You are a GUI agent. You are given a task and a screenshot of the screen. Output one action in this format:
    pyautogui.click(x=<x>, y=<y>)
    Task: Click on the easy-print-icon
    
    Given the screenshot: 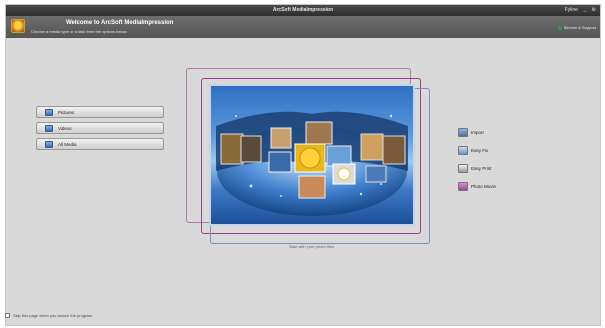 What is the action you would take?
    pyautogui.click(x=463, y=168)
    